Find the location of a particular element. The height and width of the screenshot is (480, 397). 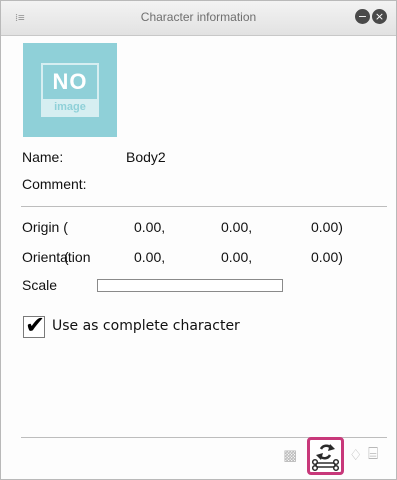

use-as-complete-character-checkbox: ✔ is located at coordinates (34, 325).